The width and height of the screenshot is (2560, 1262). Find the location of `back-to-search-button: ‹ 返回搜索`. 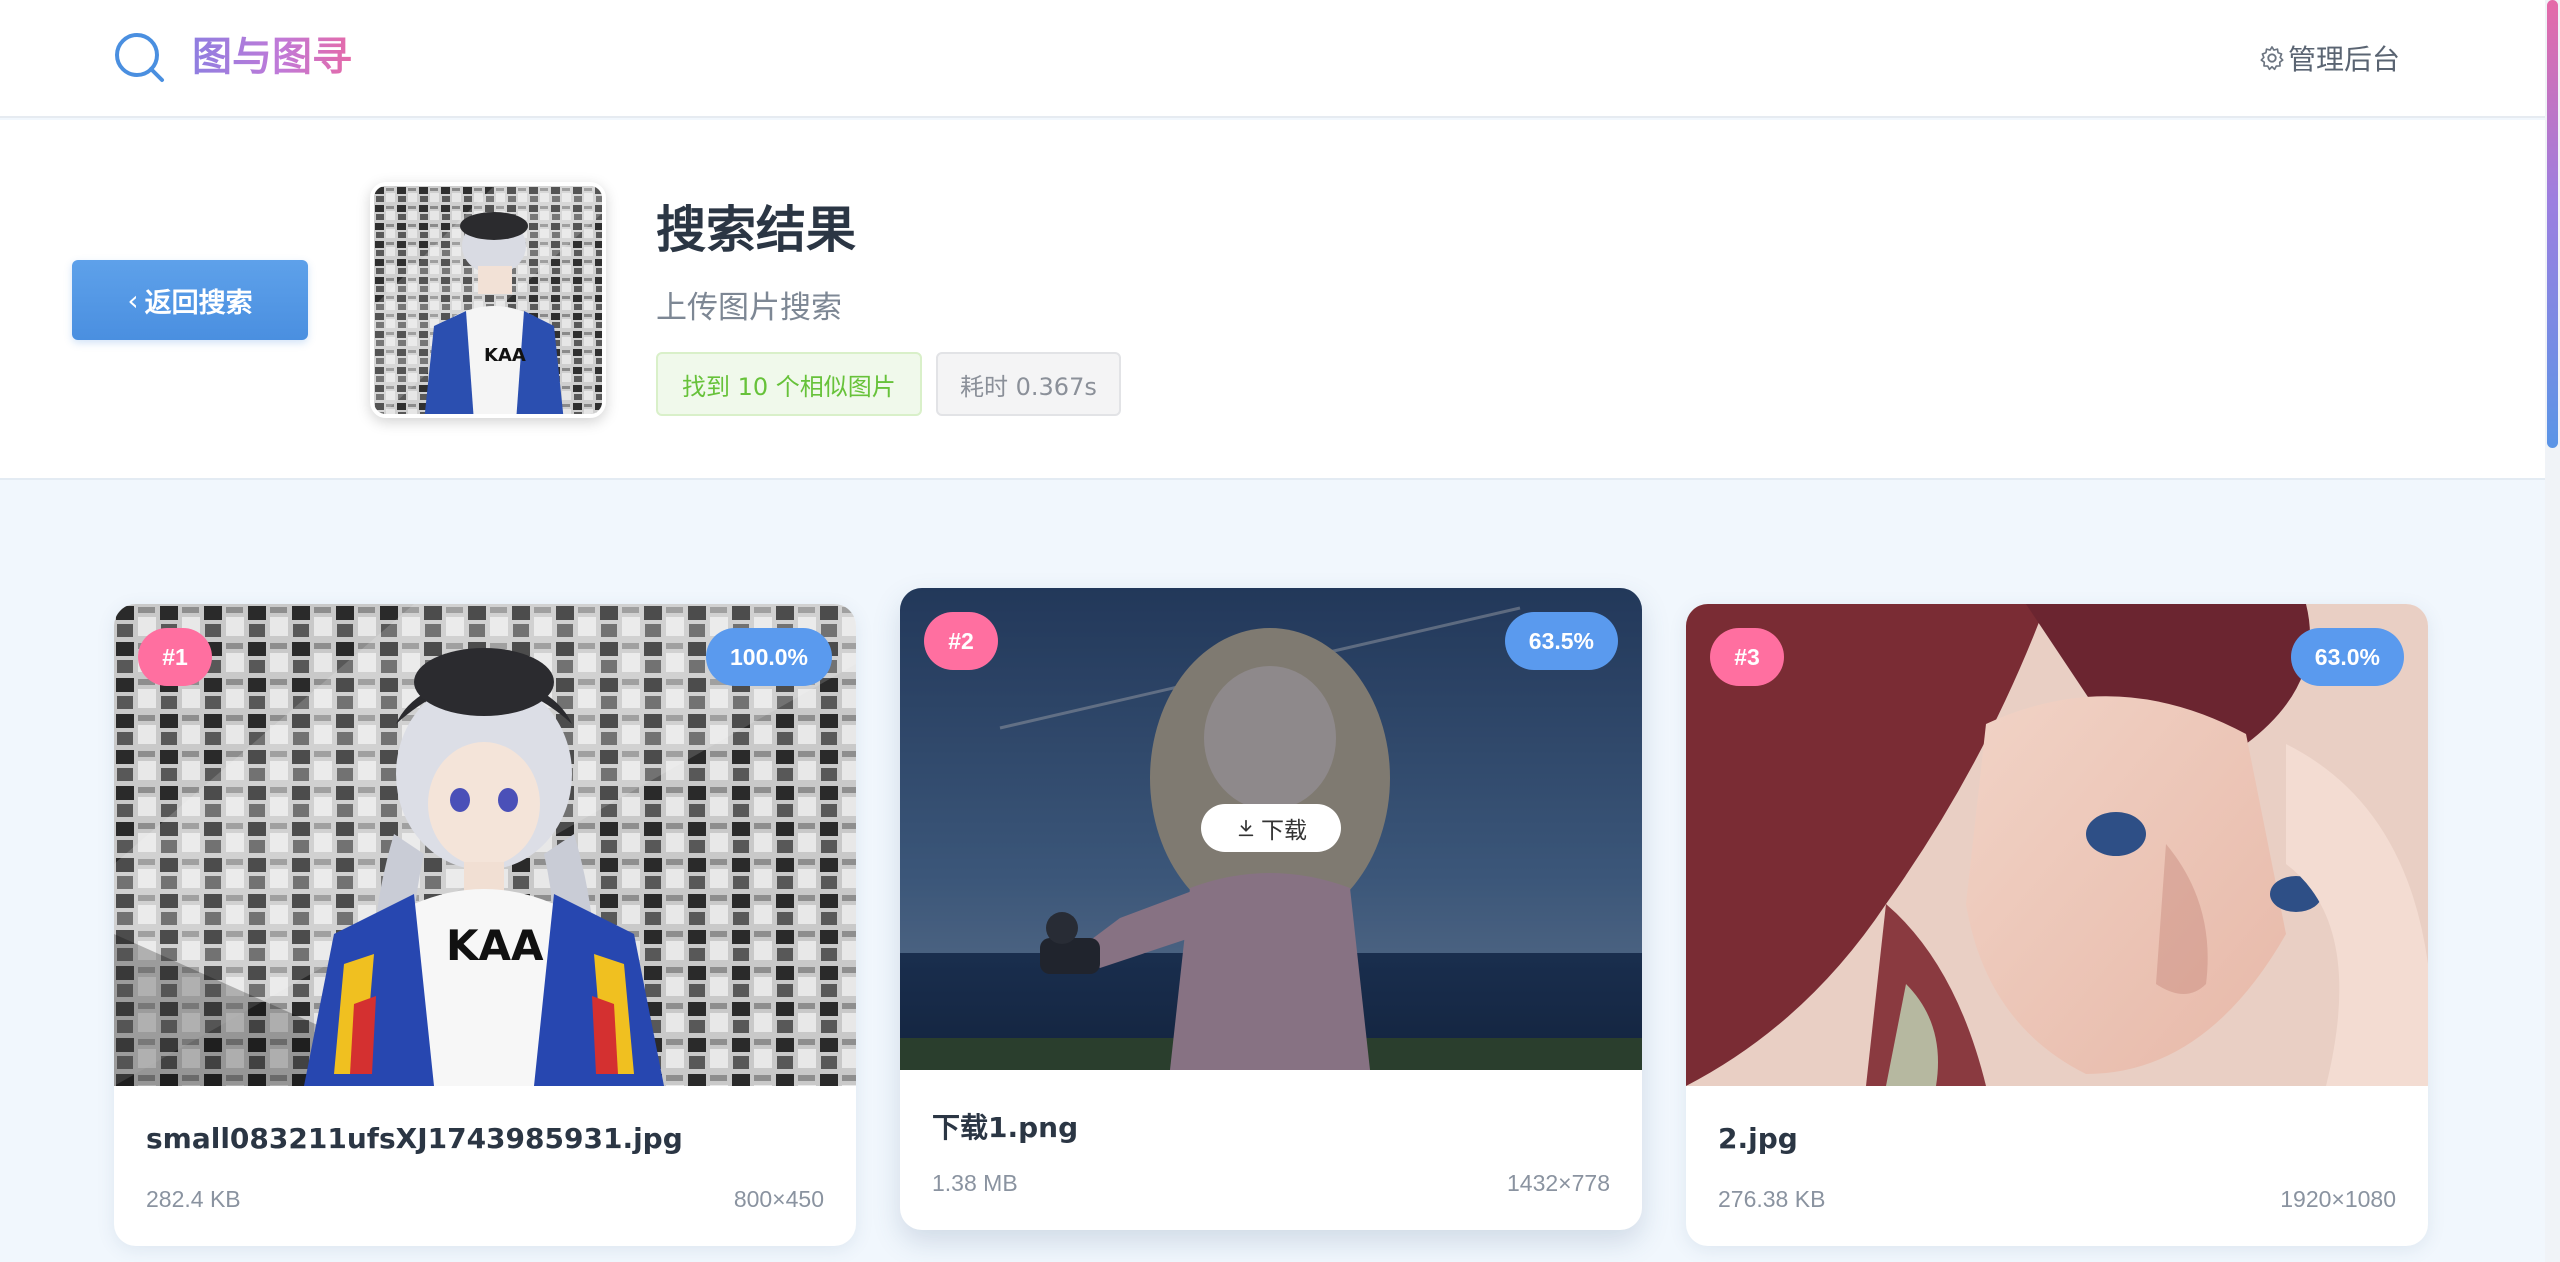

back-to-search-button: ‹ 返回搜索 is located at coordinates (190, 300).